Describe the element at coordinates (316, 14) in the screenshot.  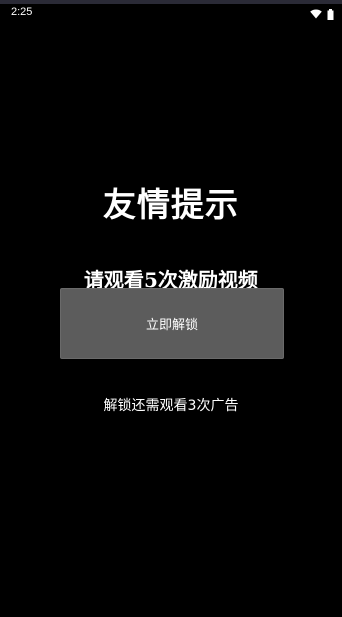
I see `wifi-icon` at that location.